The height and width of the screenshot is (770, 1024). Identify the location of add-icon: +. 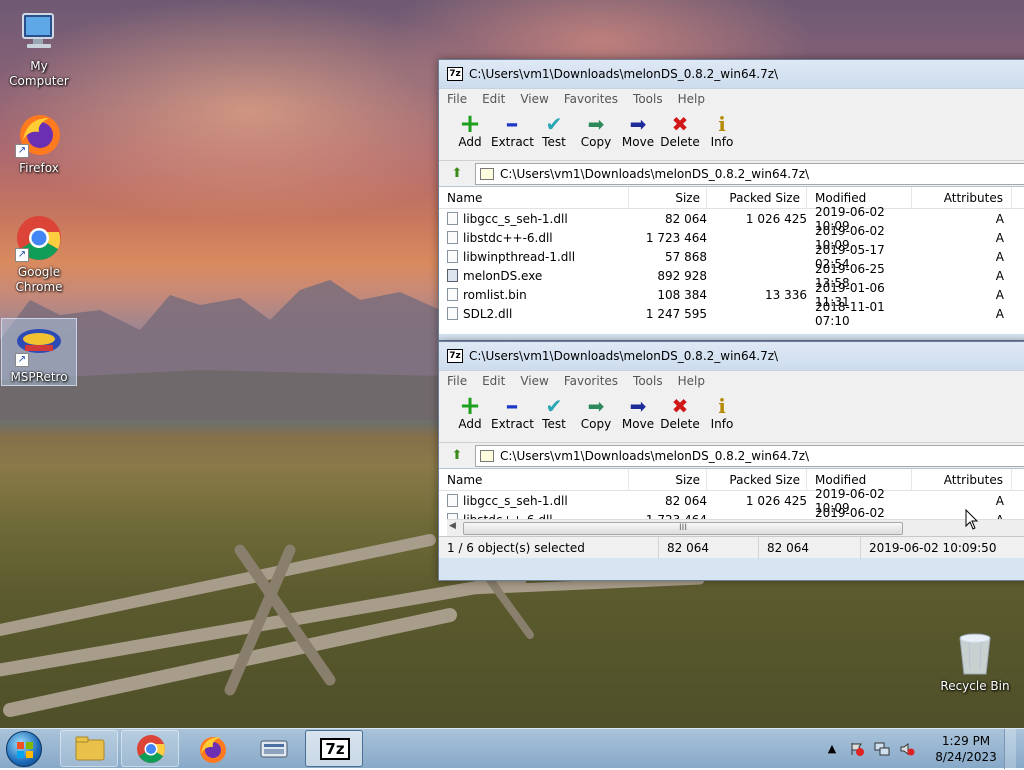
(470, 406).